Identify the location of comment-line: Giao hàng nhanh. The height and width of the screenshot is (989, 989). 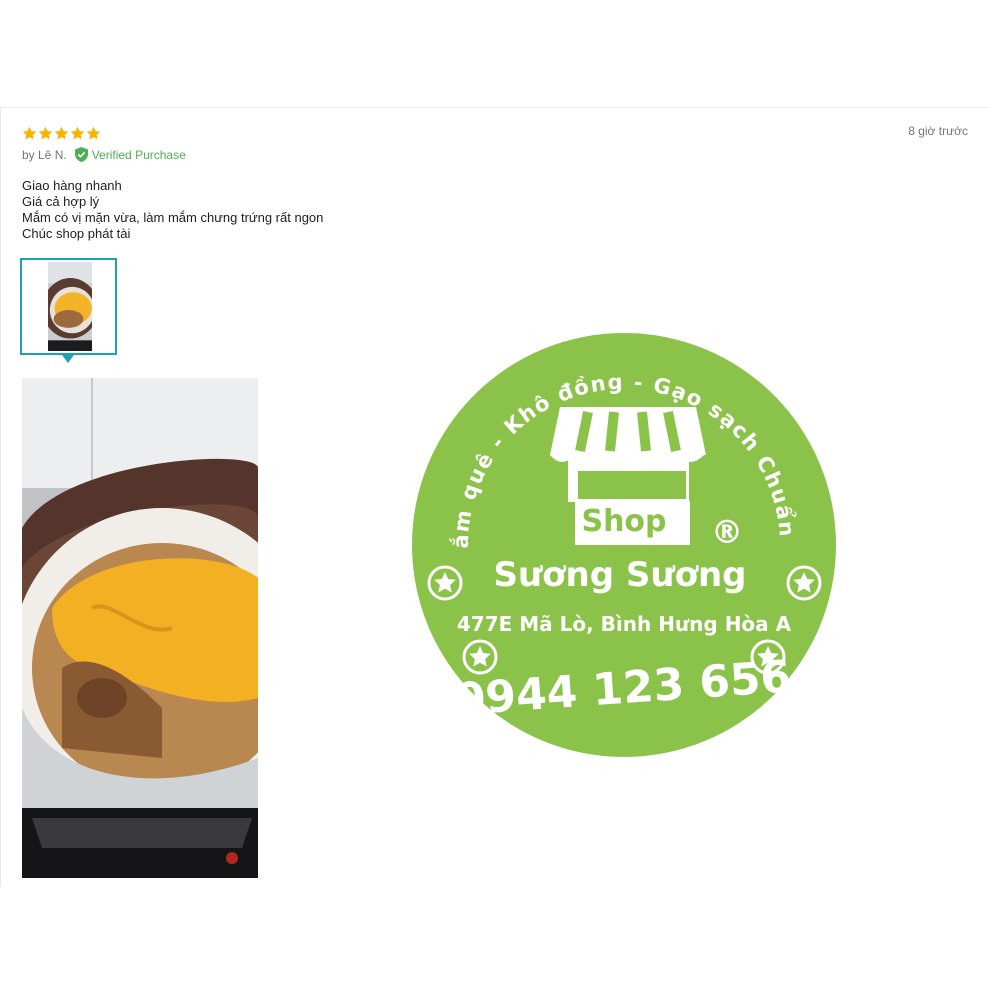
(72, 185).